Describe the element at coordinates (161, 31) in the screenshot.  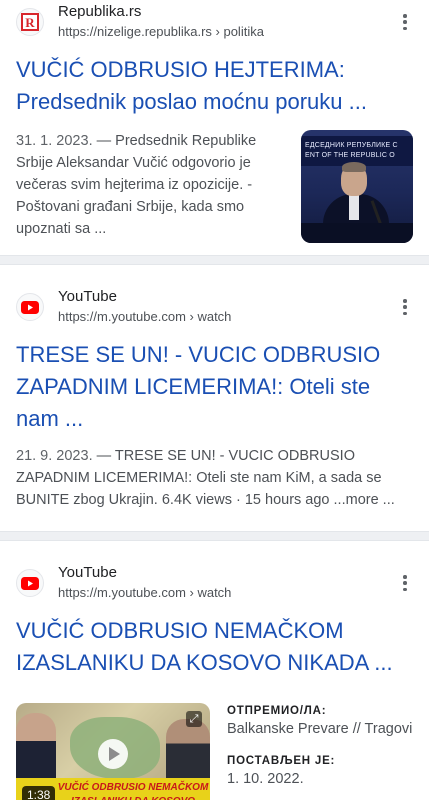
I see `site-url: https://nizelige.republika.rs › politika` at that location.